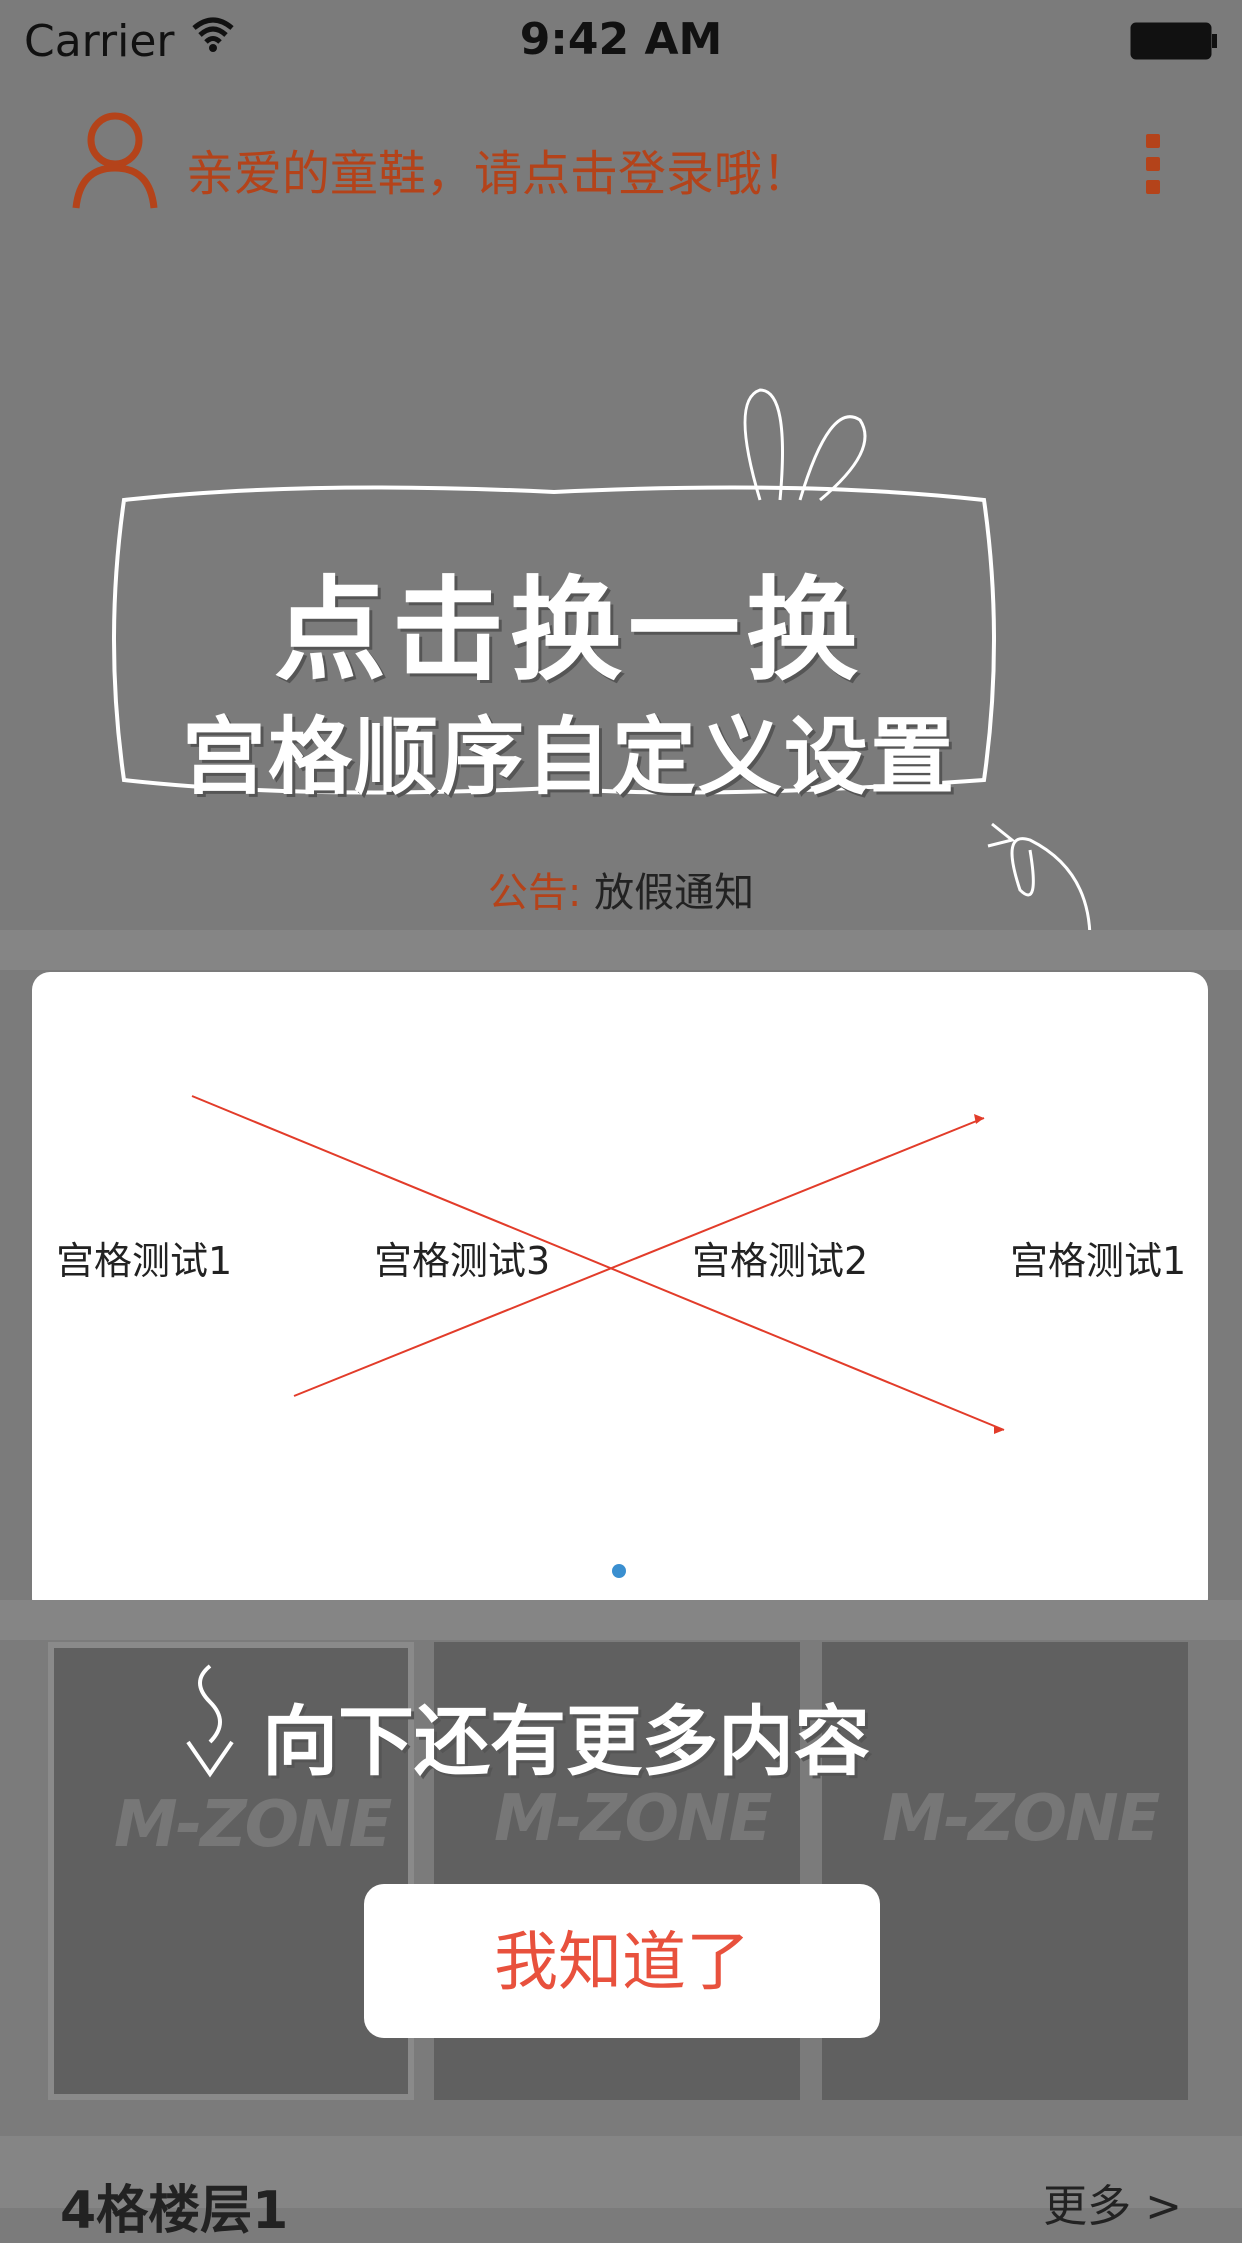  Describe the element at coordinates (674, 893) in the screenshot. I see `notice-text: 放假通知` at that location.